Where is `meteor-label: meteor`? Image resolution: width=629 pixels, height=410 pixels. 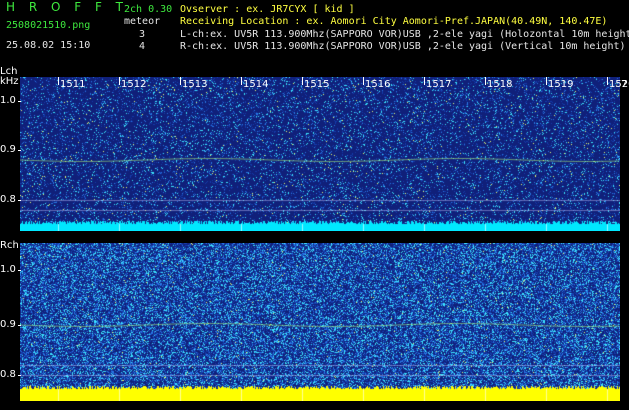 meteor-label: meteor is located at coordinates (142, 21).